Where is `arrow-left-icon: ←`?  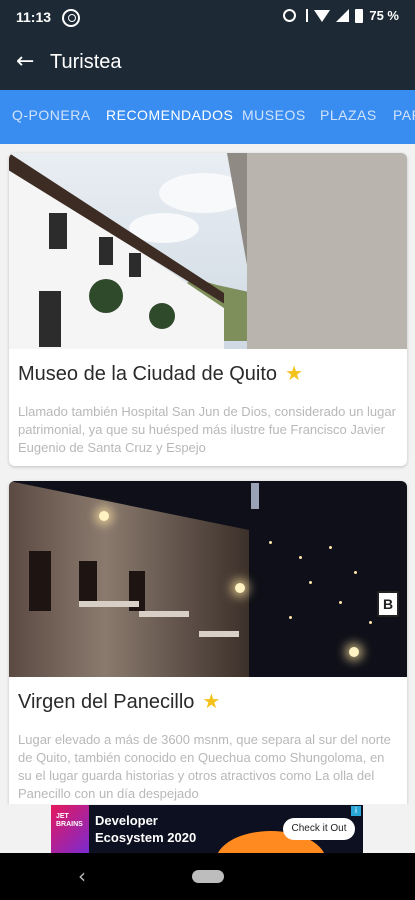
arrow-left-icon: ← is located at coordinates (28, 62).